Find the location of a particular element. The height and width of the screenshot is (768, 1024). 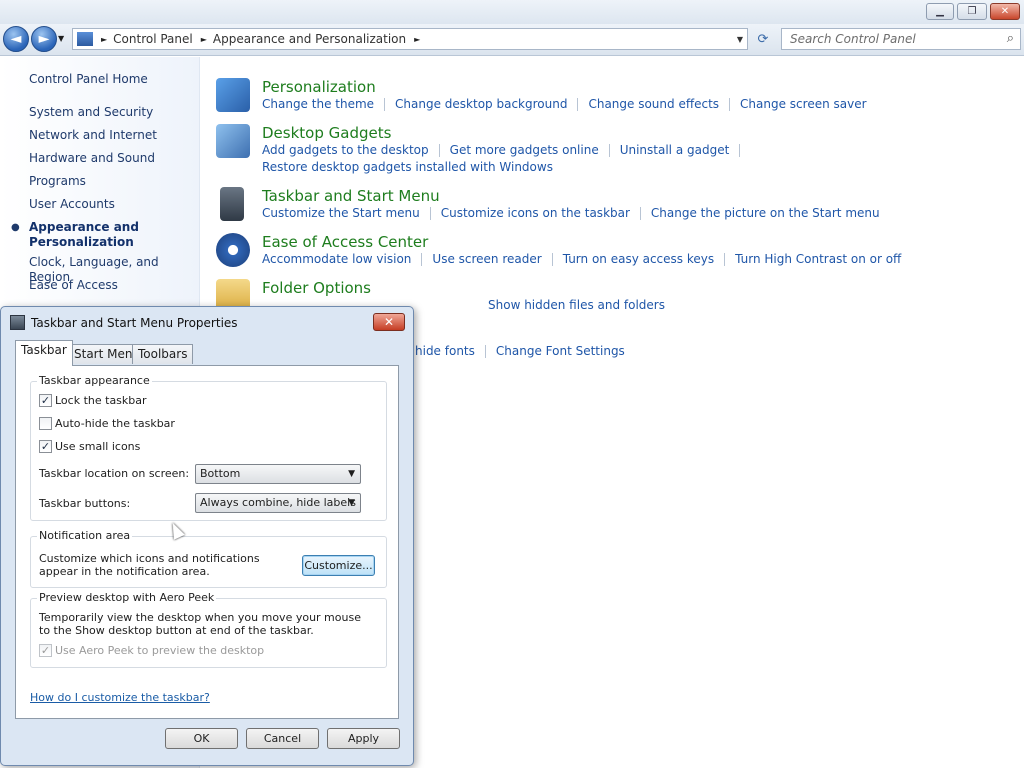

link-customize-taskbar-icons: Customize icons on the taskbar is located at coordinates (535, 213).